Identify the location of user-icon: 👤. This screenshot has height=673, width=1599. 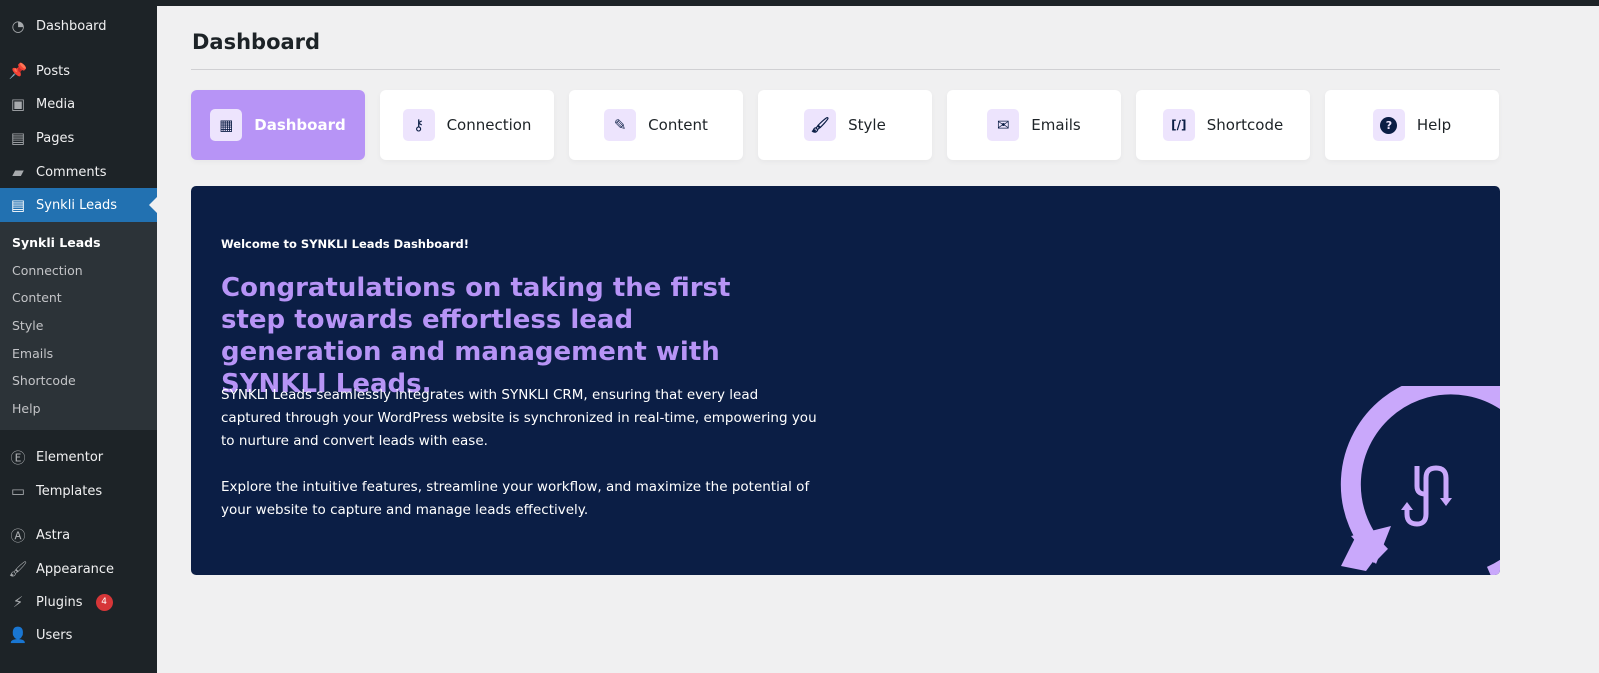
(18, 635).